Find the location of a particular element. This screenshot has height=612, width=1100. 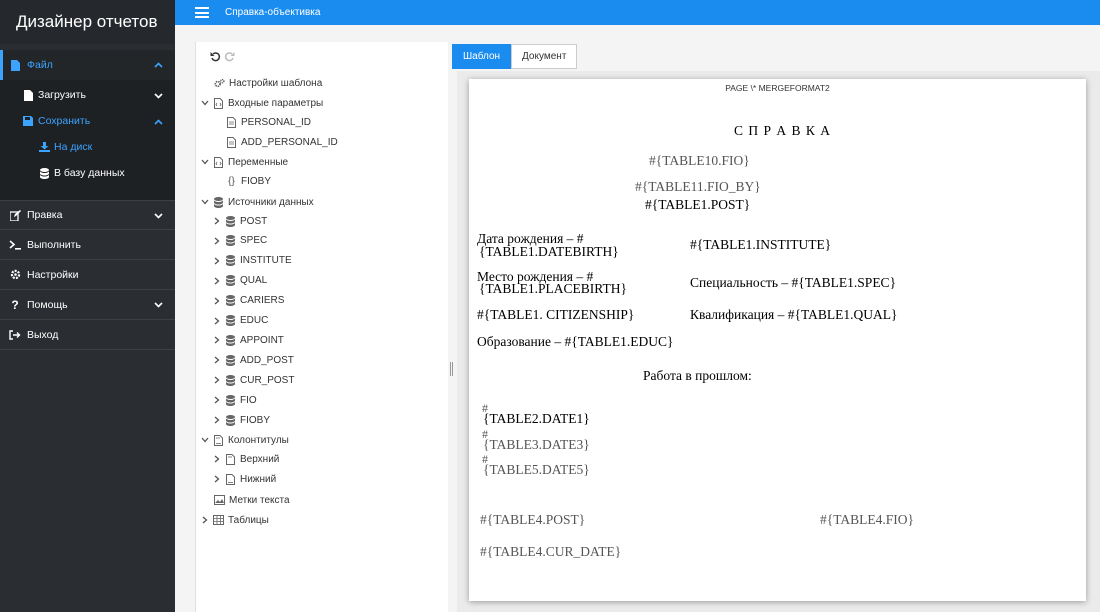

menu-edit: Правка is located at coordinates (87, 215).